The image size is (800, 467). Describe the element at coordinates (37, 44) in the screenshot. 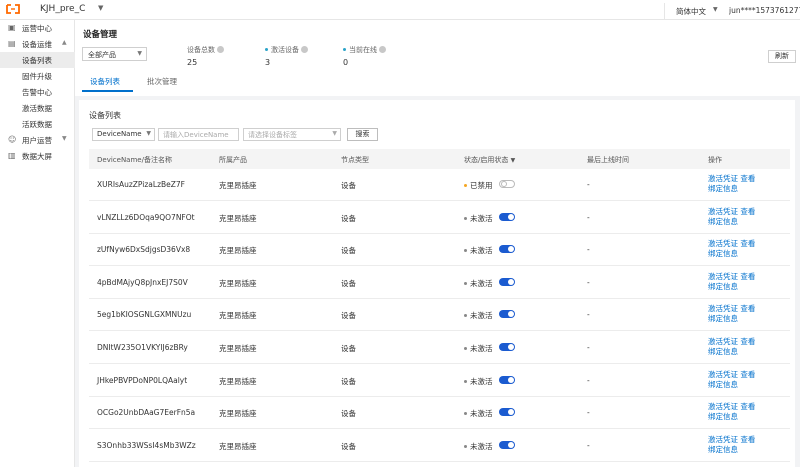

I see `sidebar-item-device-ops: ▤ 设备运维 ▲` at that location.